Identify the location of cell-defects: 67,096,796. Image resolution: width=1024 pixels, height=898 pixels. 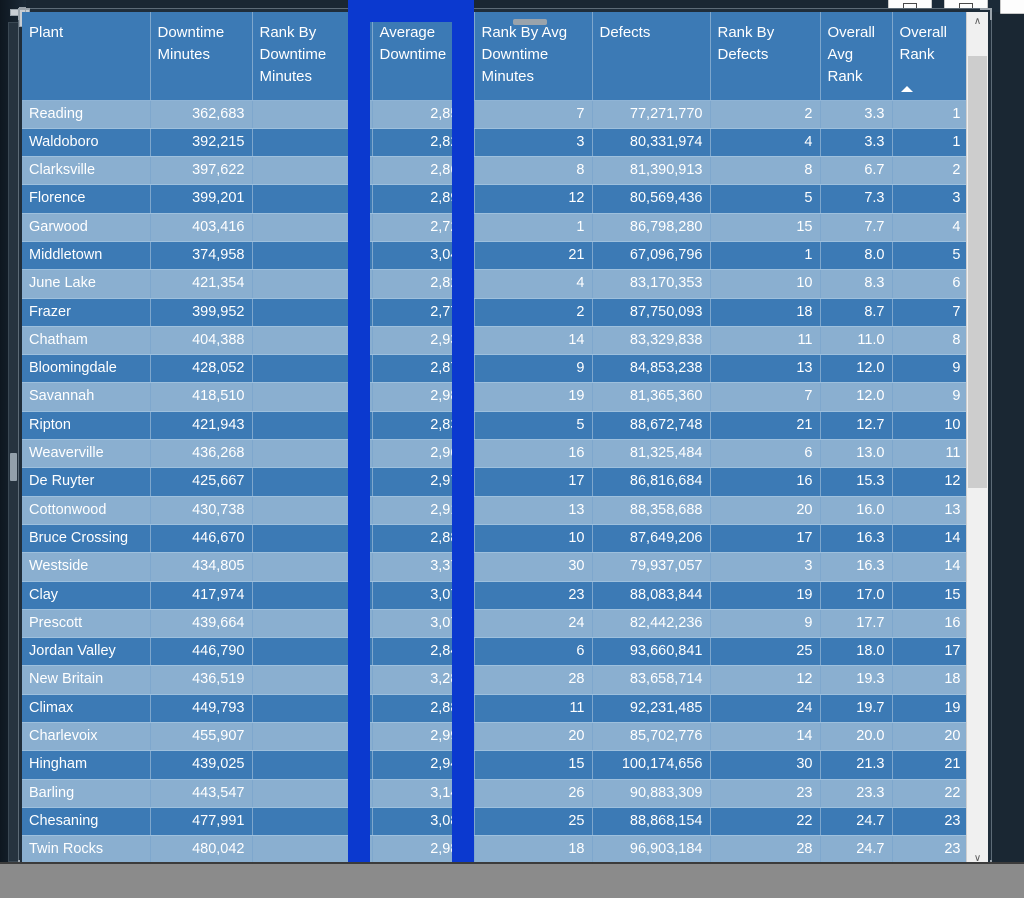
(651, 256).